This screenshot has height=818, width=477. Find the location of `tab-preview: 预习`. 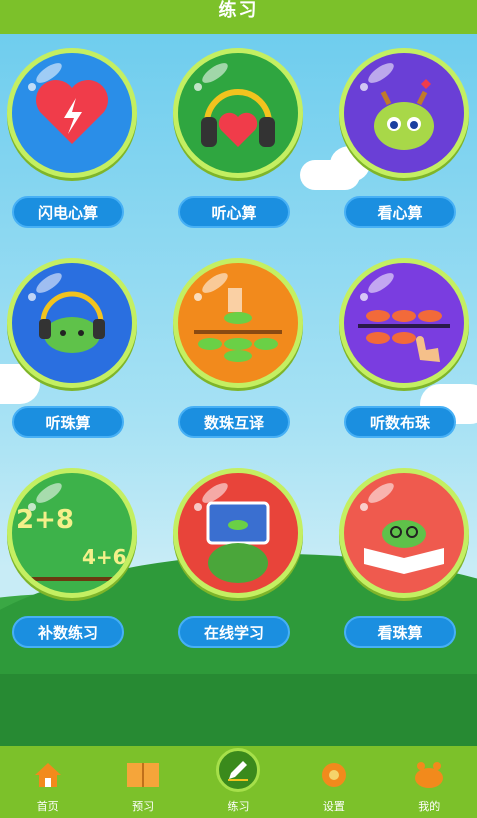

tab-preview: 预习 is located at coordinates (143, 786).